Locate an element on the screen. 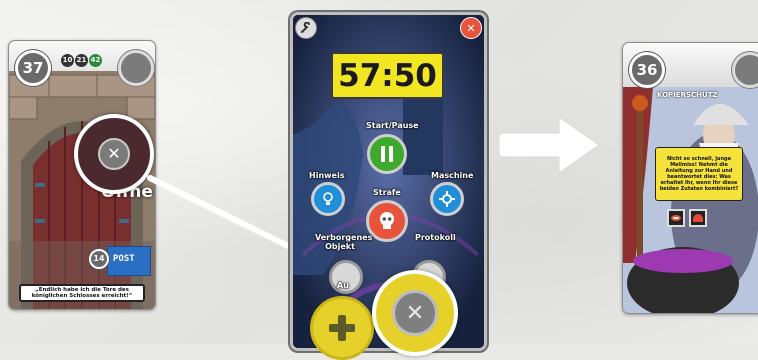 This screenshot has width=758, height=360. pause-button is located at coordinates (387, 154).